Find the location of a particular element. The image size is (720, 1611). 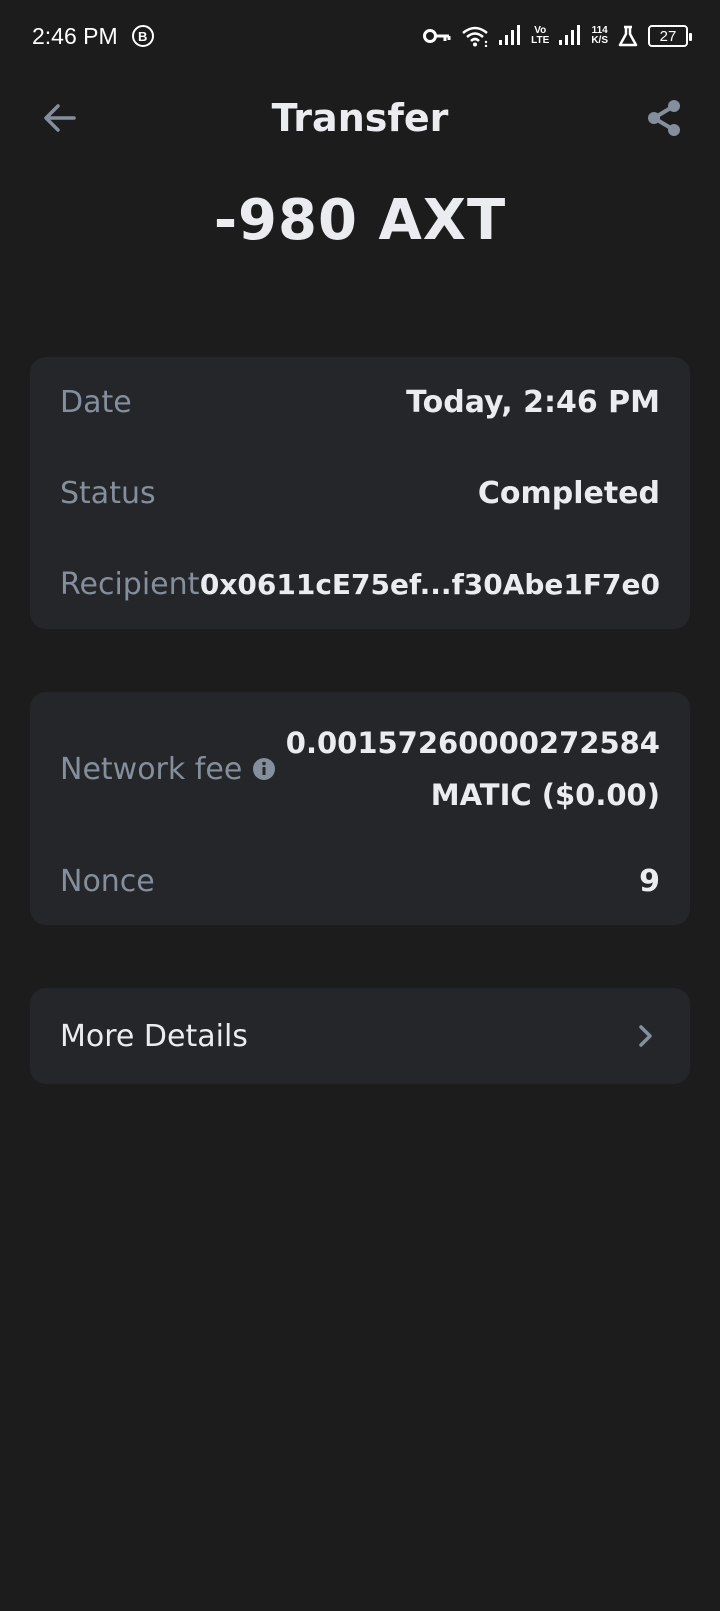

network-fee-value: 0.00157260000272584 MATIC ($0.00) is located at coordinates (473, 769).